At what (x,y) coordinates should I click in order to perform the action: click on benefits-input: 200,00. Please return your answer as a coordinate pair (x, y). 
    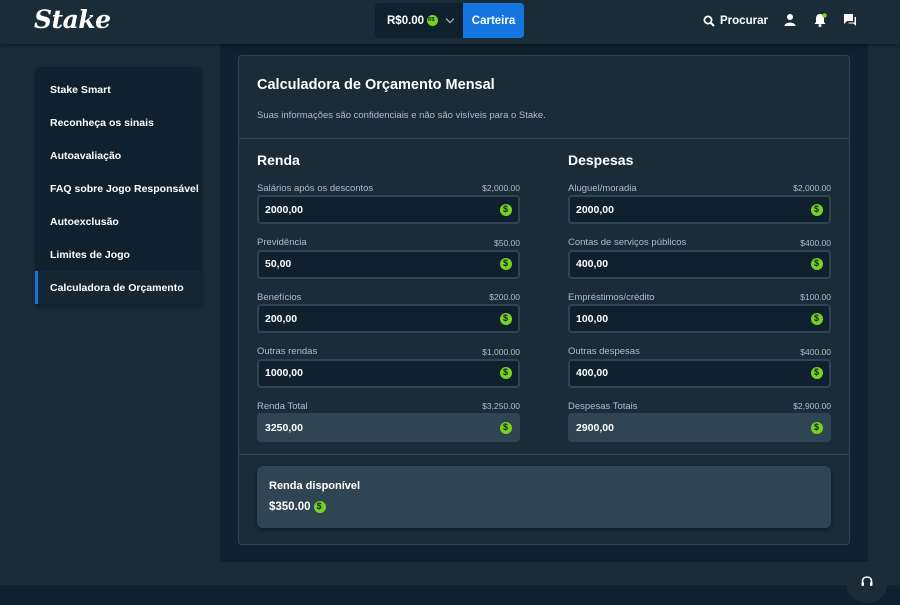
    Looking at the image, I should click on (388, 318).